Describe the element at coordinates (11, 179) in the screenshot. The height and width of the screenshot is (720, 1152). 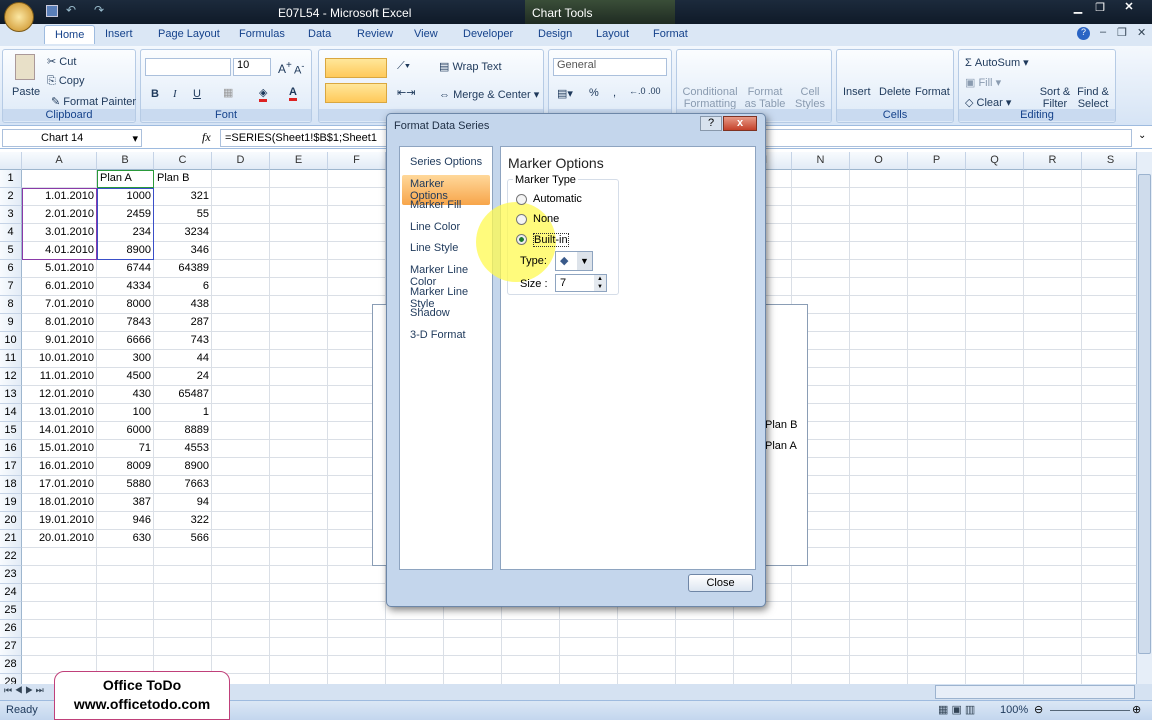
I see `row-header: 1` at that location.